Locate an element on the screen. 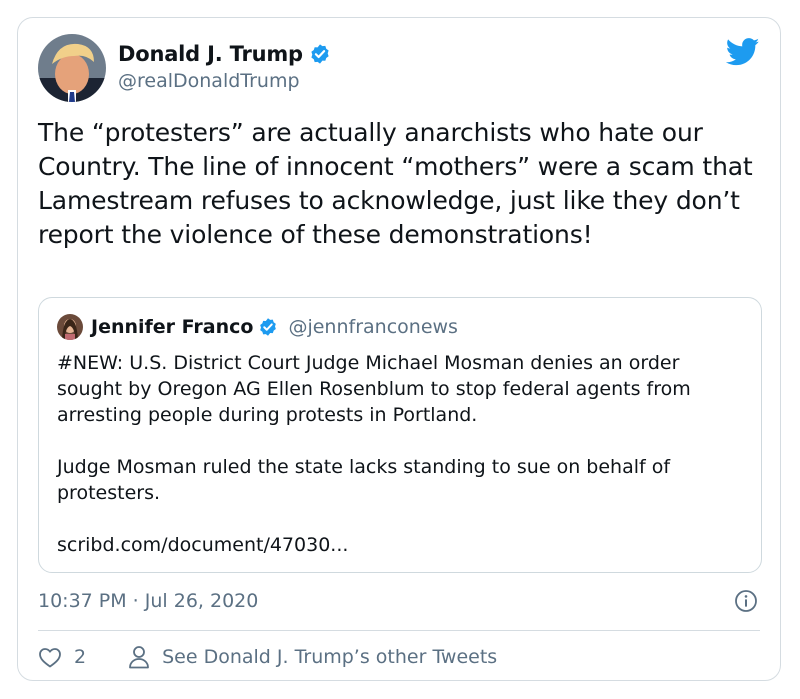  quoted-author-handle: @jennfranconews is located at coordinates (372, 327).